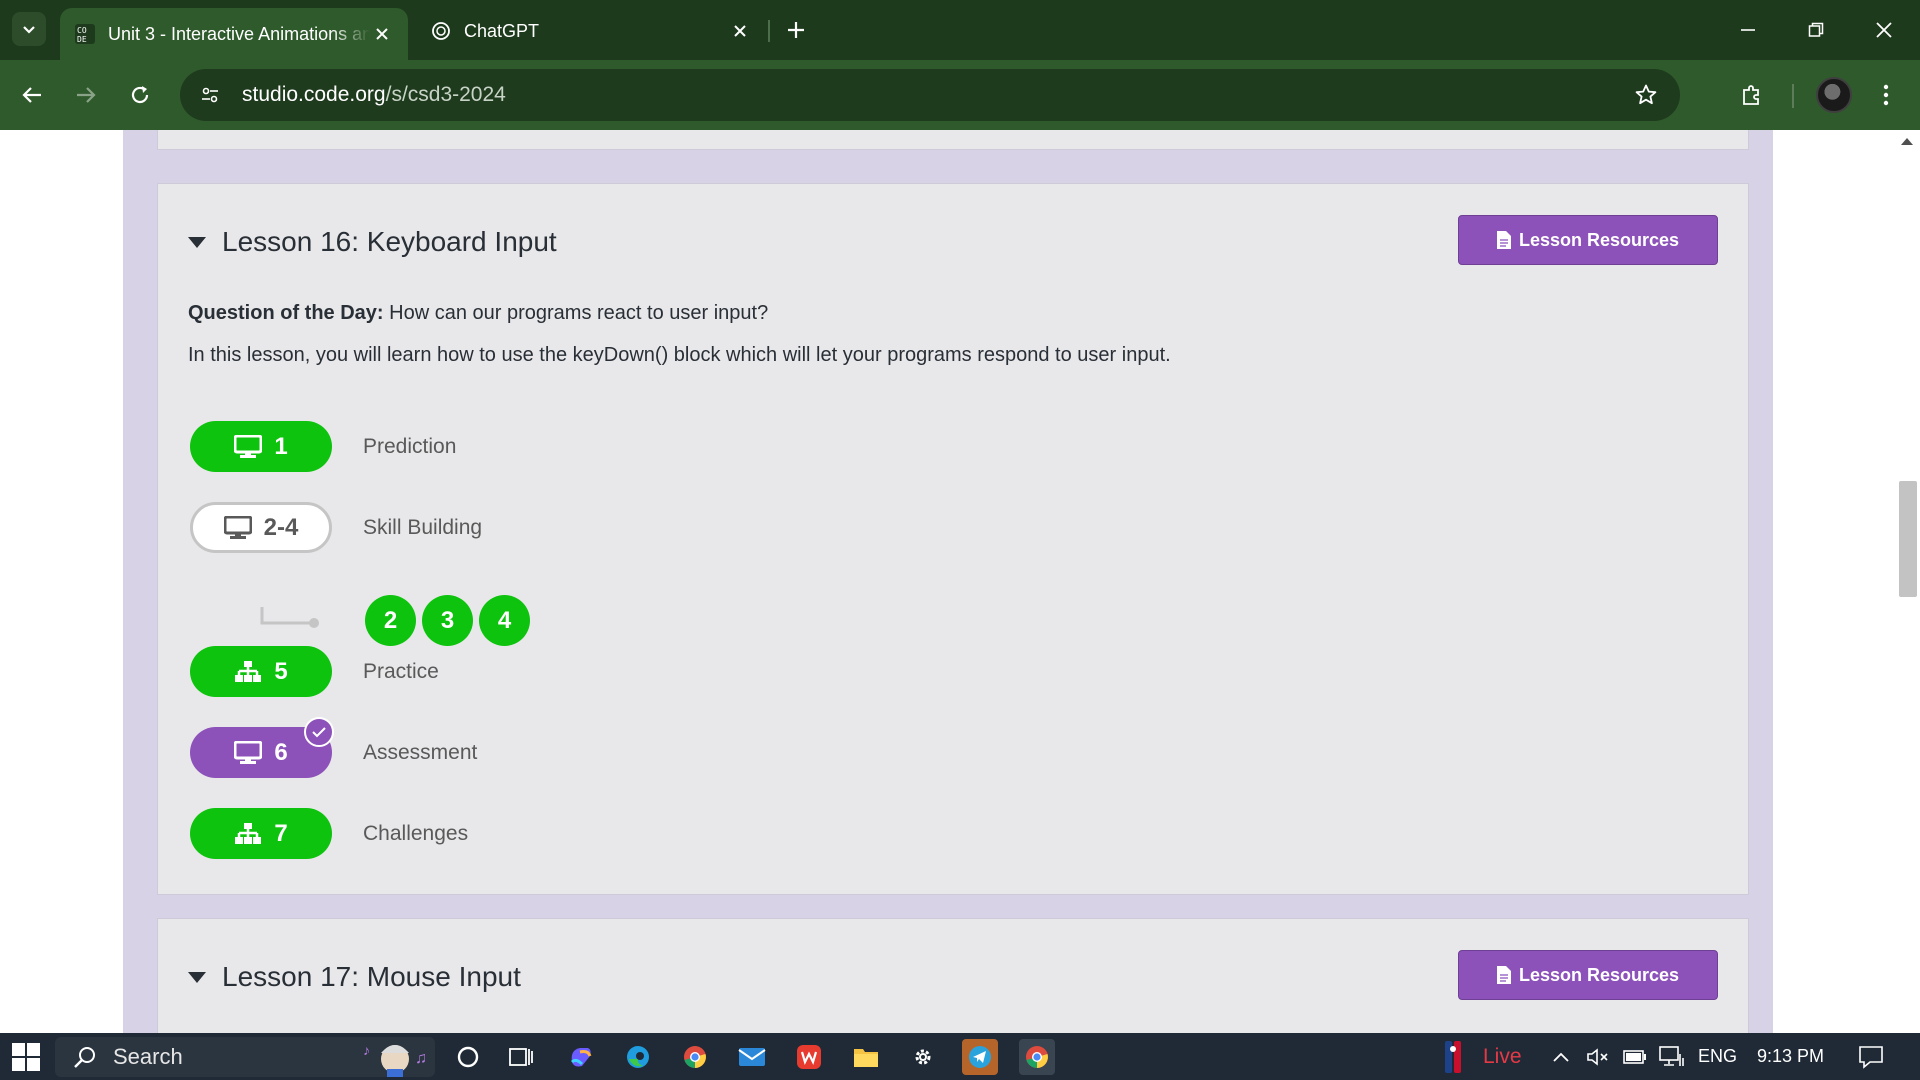 The height and width of the screenshot is (1080, 1920). I want to click on telegram-icon, so click(980, 1057).